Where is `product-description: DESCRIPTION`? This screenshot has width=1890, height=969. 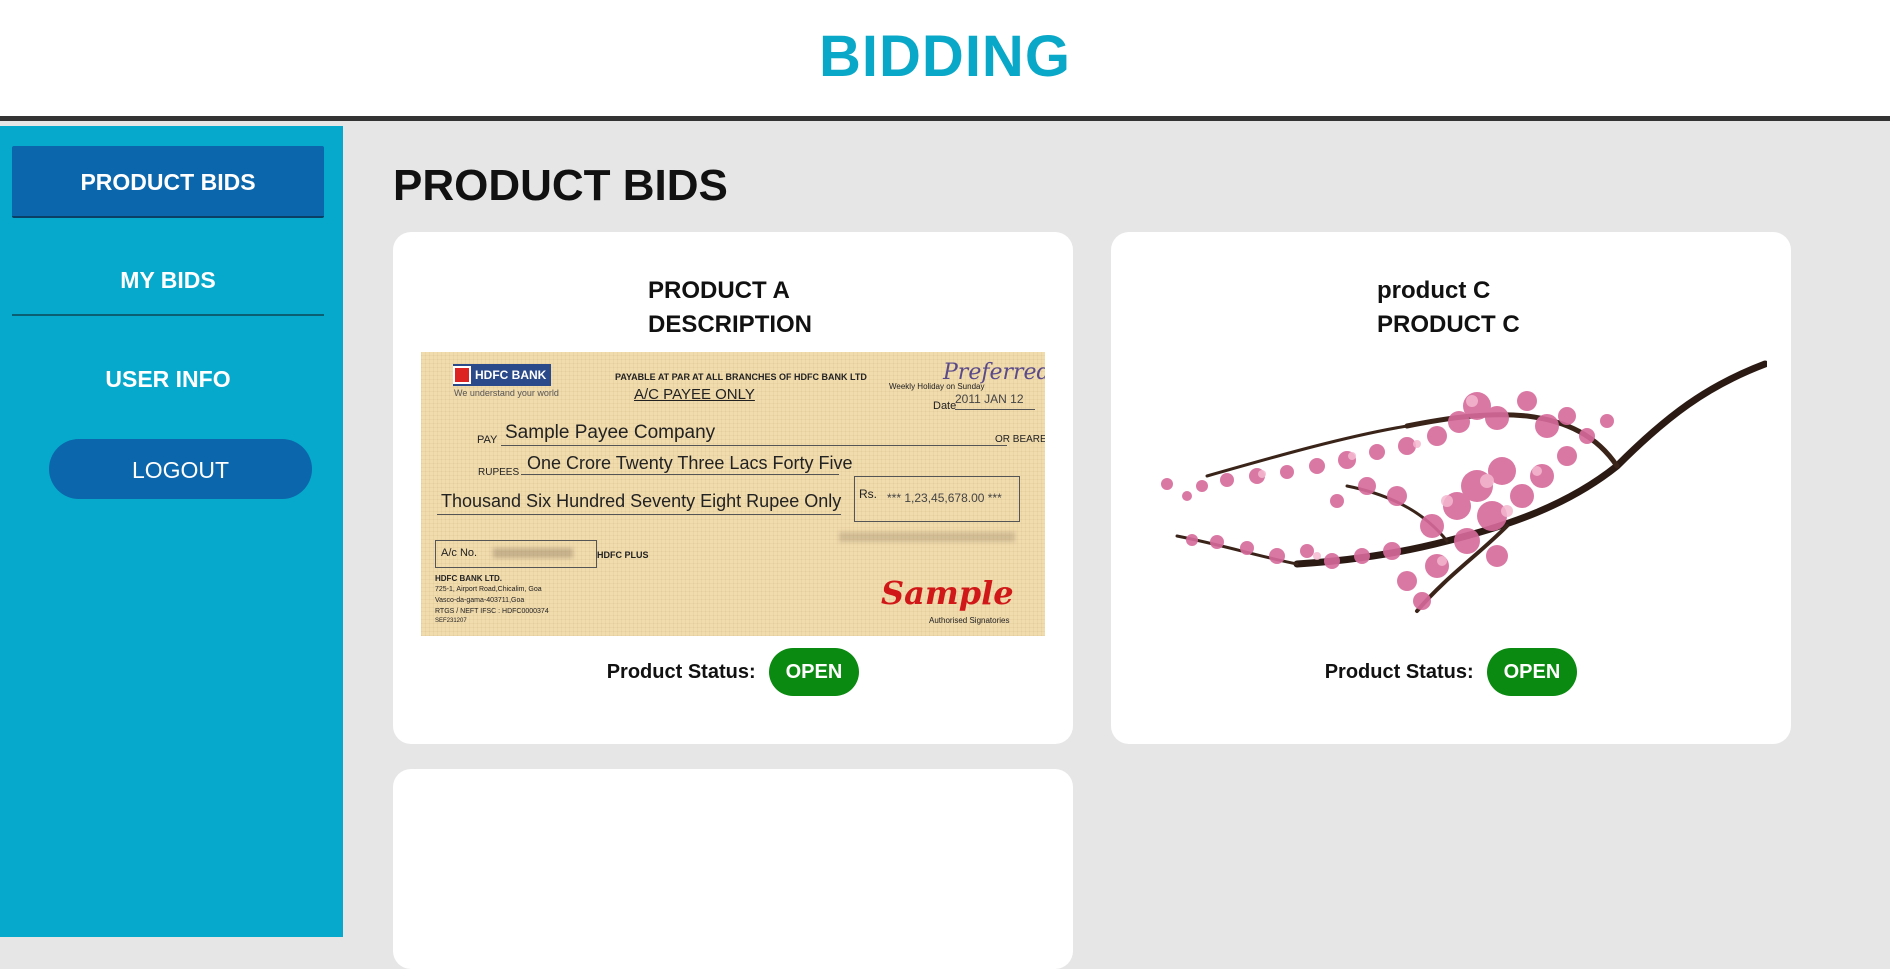
product-description: DESCRIPTION is located at coordinates (730, 324).